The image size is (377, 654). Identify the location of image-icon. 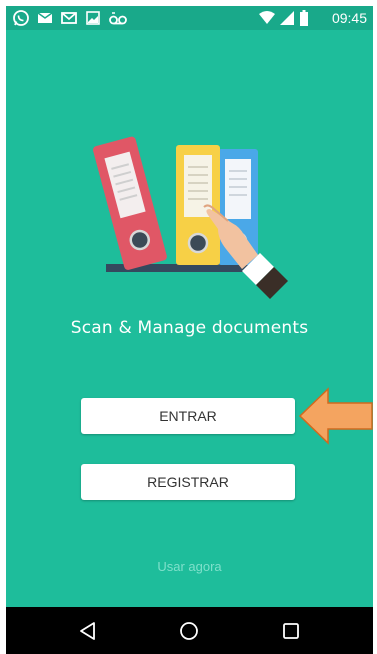
(93, 18).